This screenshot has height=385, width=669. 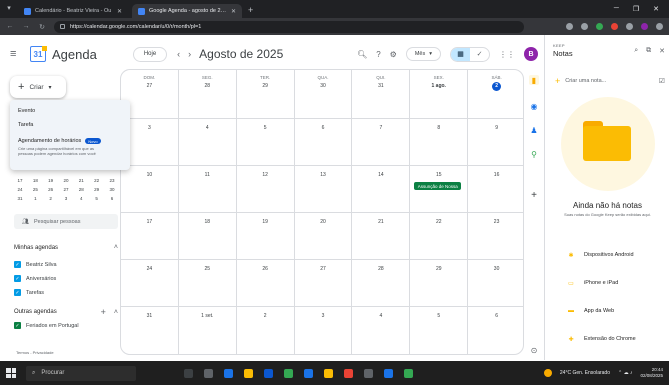 What do you see at coordinates (644, 26) in the screenshot?
I see `profile-icon` at bounding box center [644, 26].